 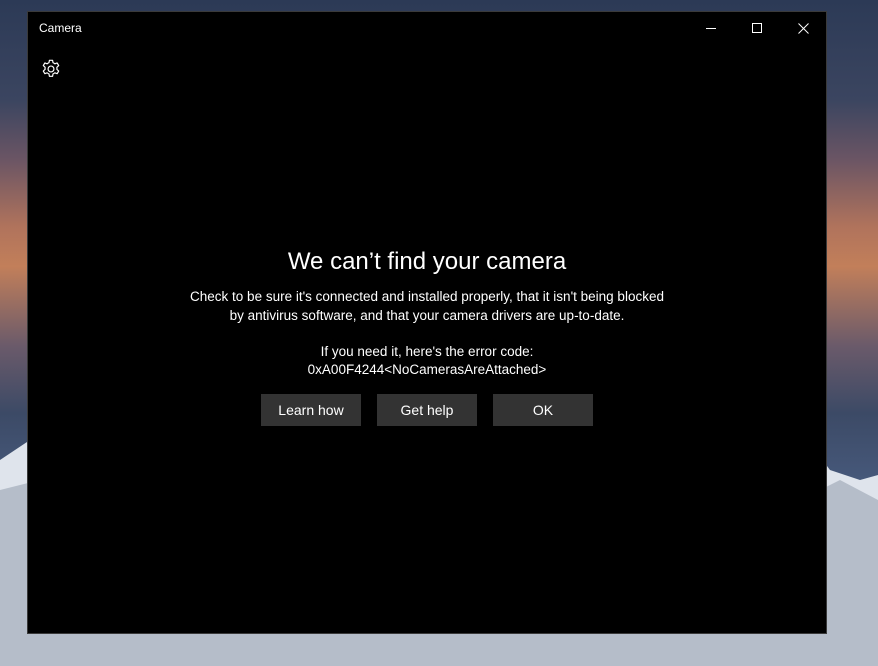 What do you see at coordinates (427, 28) in the screenshot?
I see `title-bar: Camera` at bounding box center [427, 28].